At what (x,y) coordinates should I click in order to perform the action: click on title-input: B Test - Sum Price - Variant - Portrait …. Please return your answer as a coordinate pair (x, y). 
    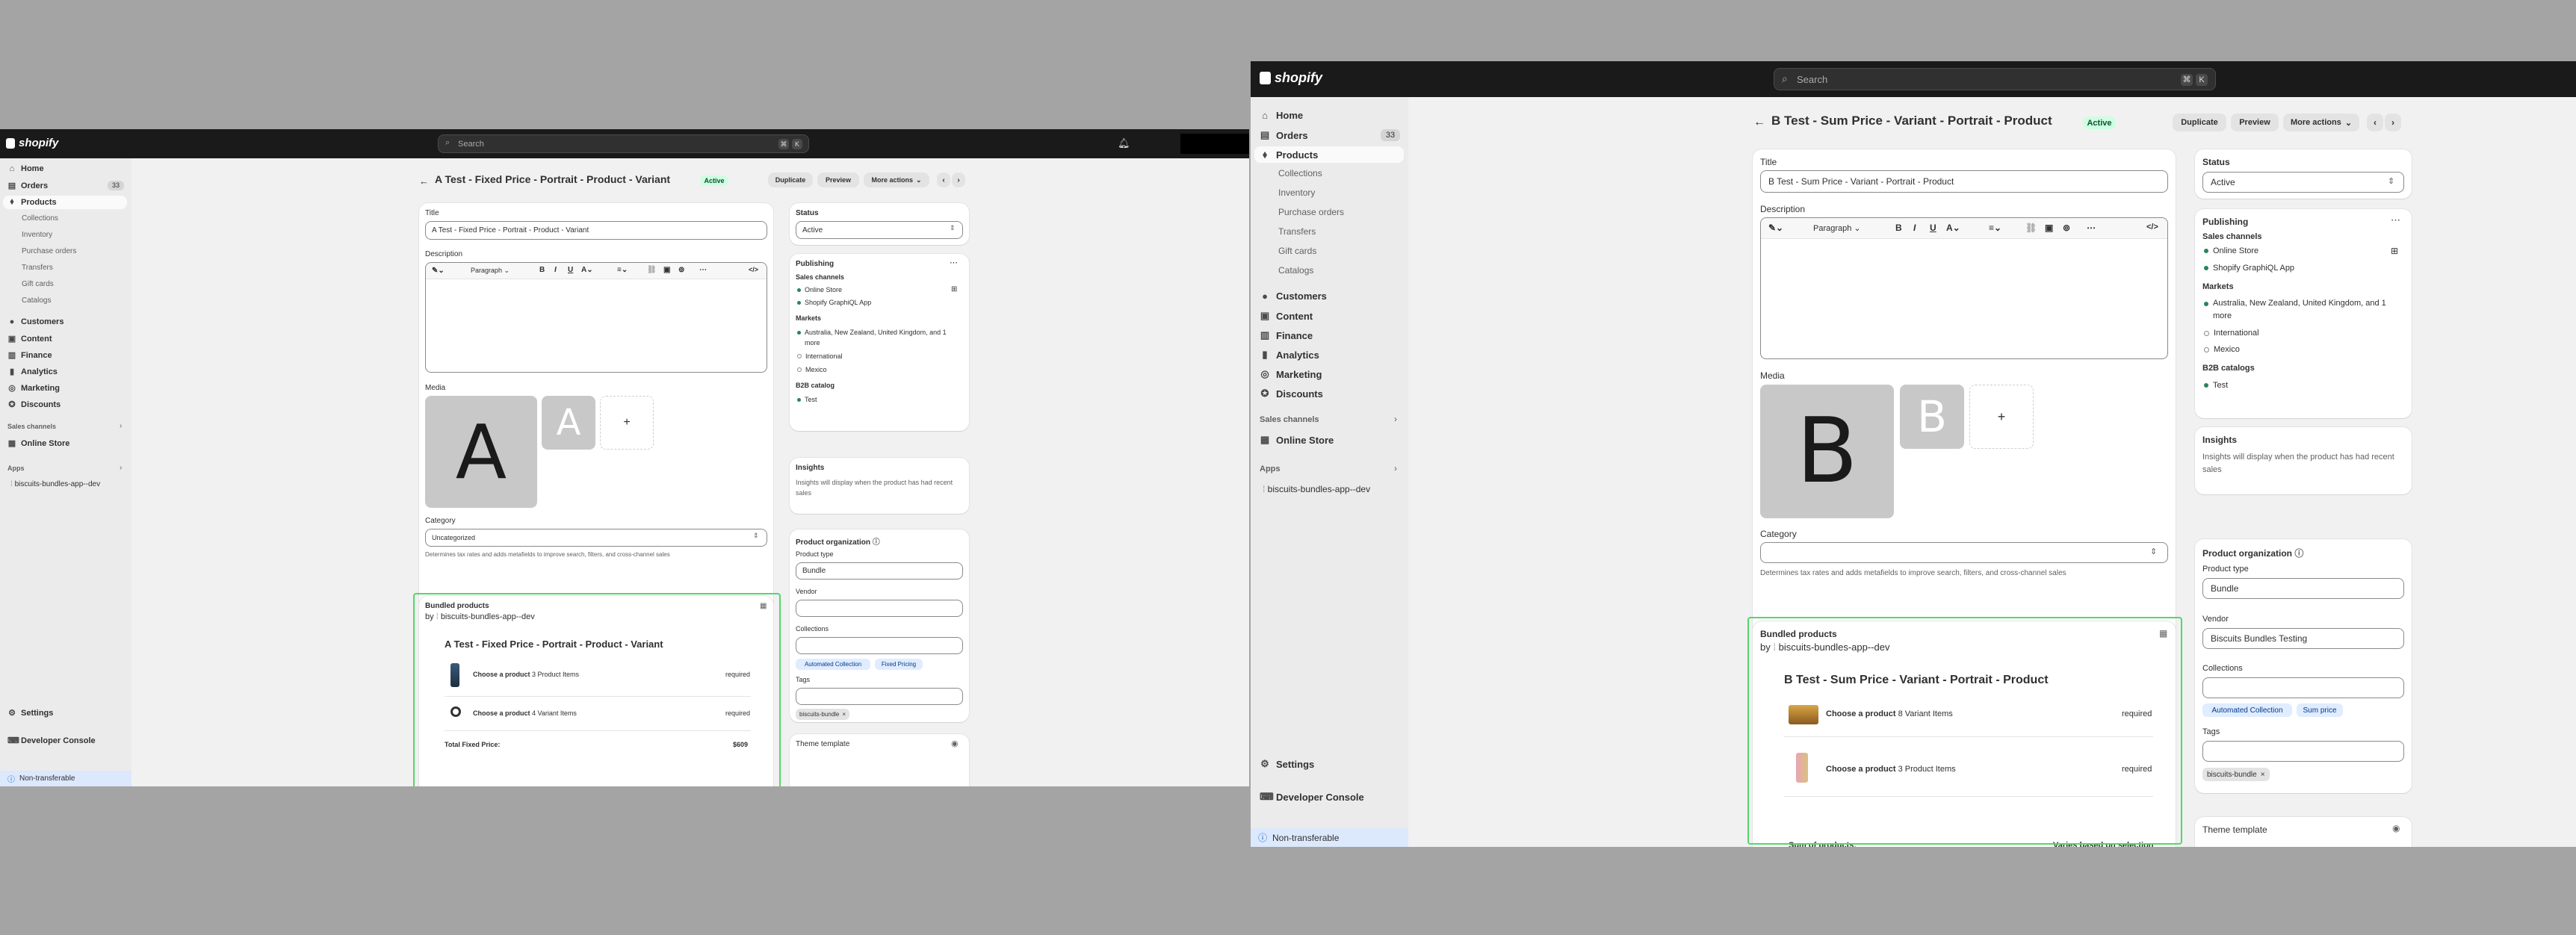
    Looking at the image, I should click on (1964, 181).